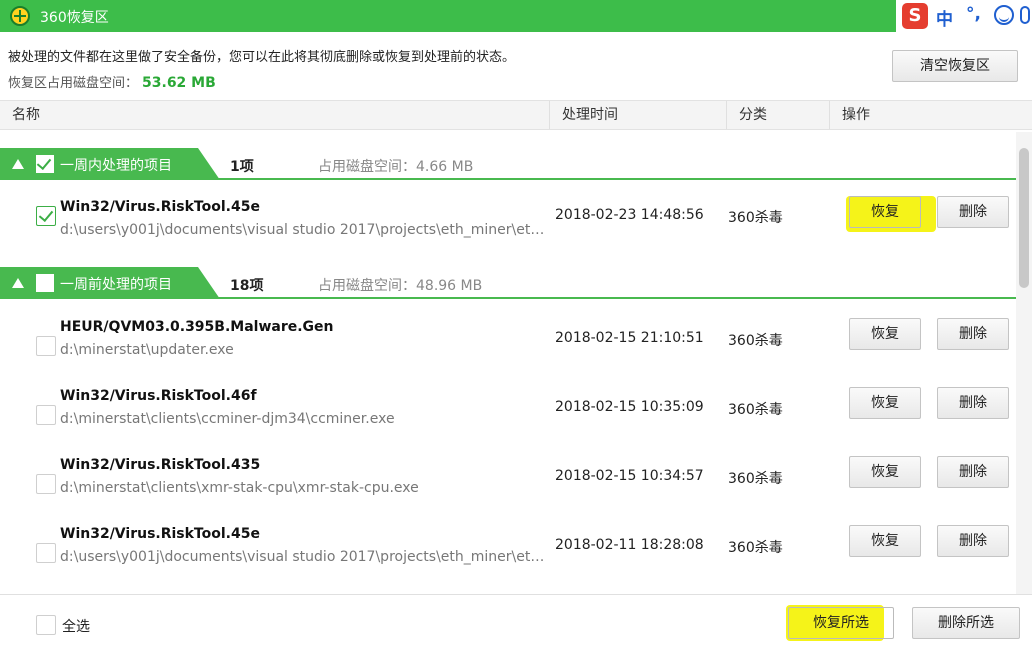  I want to click on column-category: 分类, so click(777, 115).